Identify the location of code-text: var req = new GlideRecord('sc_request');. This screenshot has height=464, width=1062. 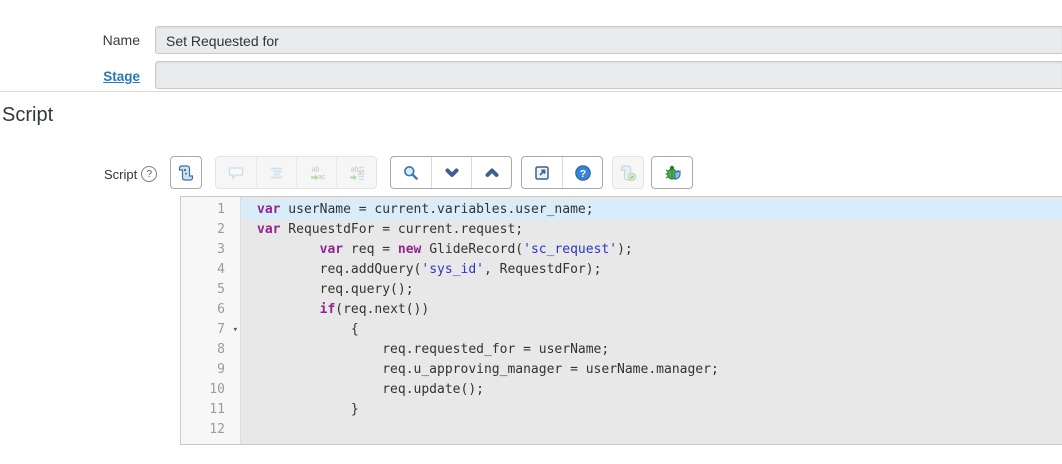
(476, 249).